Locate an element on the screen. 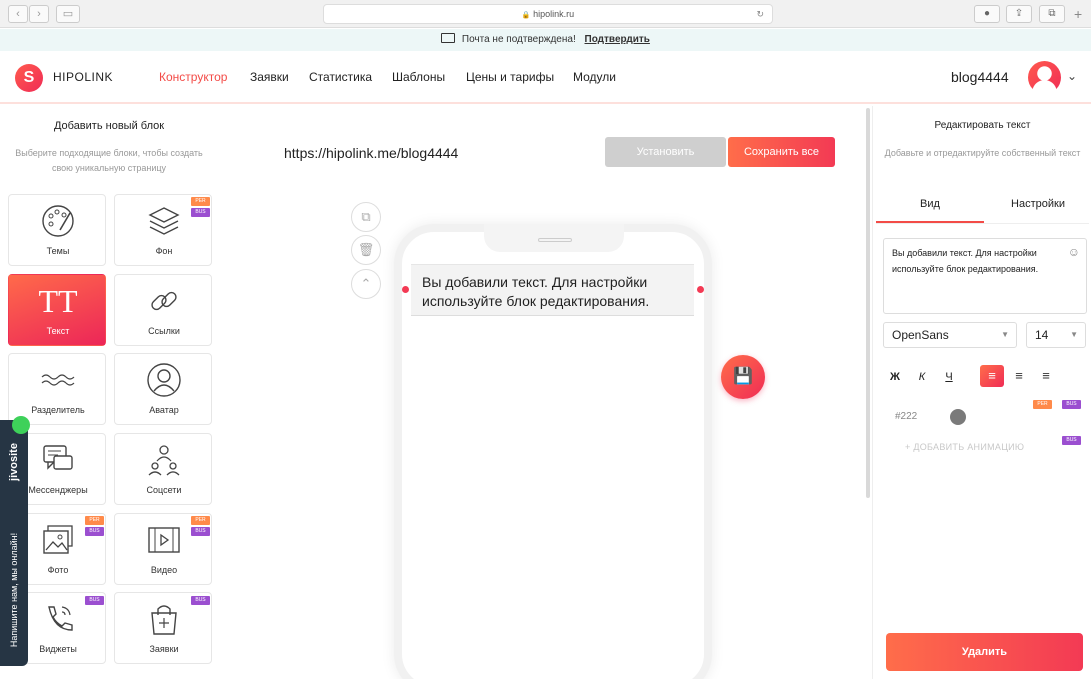  browser-toolbar: ‹ › ▭ 🔒 hipolink.ru ↻ ● ⇪ ⧉ + is located at coordinates (545, 14).